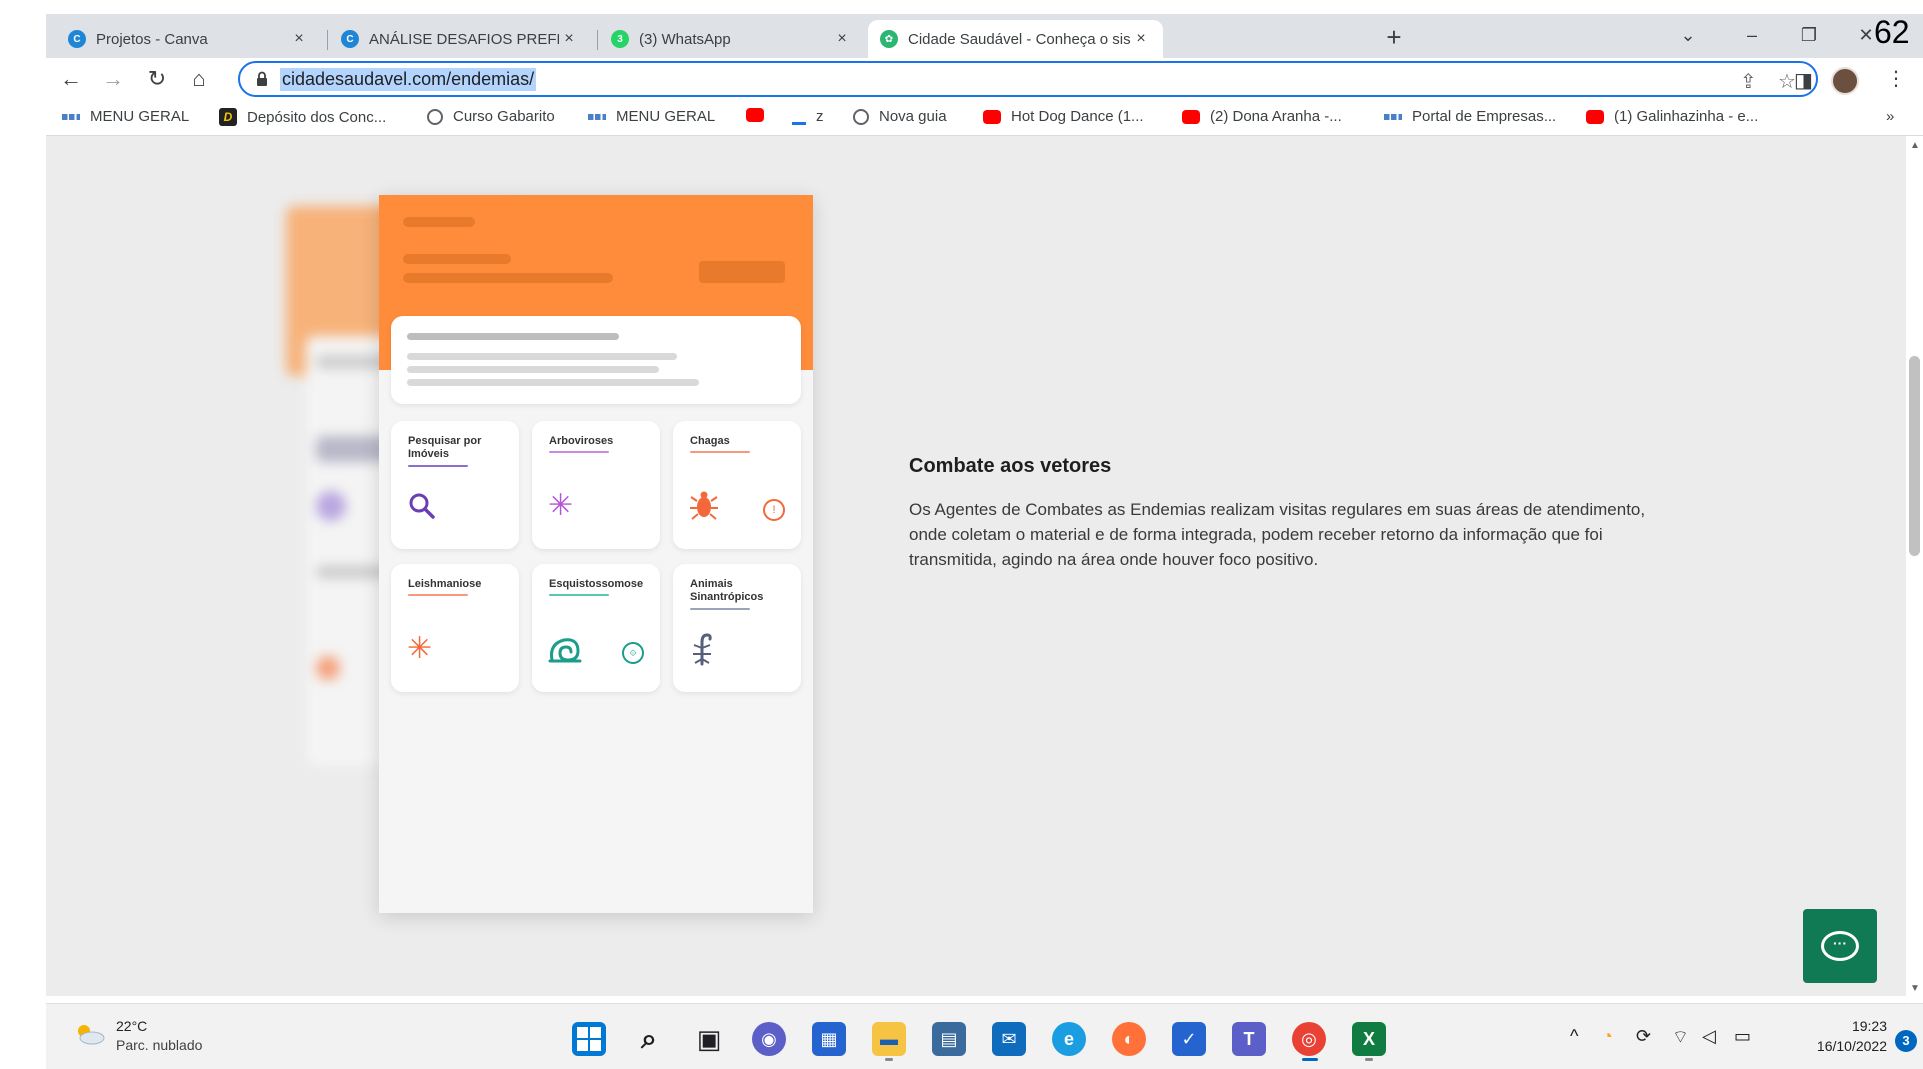 Image resolution: width=1923 pixels, height=1069 pixels. Describe the element at coordinates (445, 584) in the screenshot. I see `tile-label: Leishmaniose` at that location.